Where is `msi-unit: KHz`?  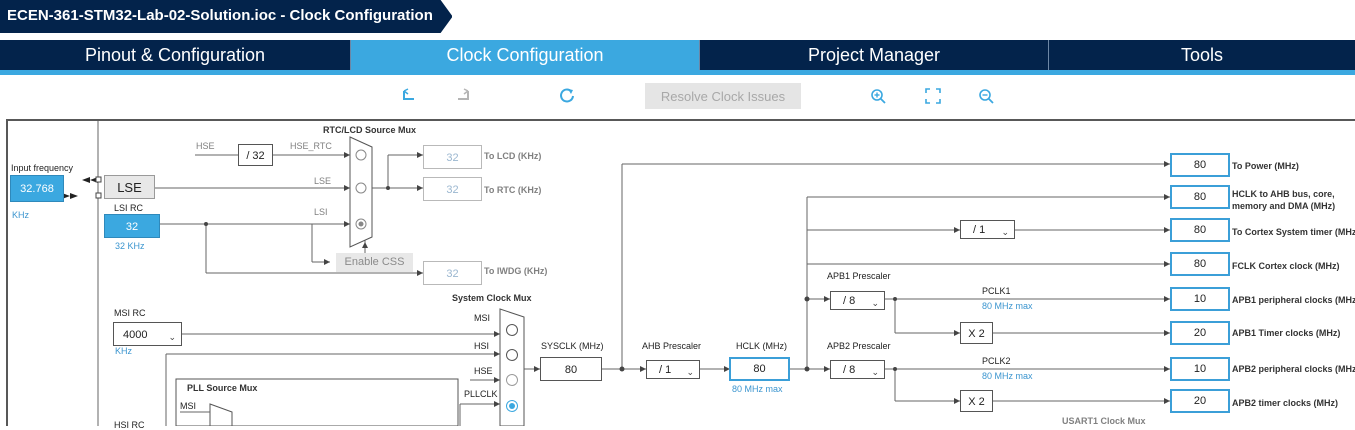 msi-unit: KHz is located at coordinates (124, 351).